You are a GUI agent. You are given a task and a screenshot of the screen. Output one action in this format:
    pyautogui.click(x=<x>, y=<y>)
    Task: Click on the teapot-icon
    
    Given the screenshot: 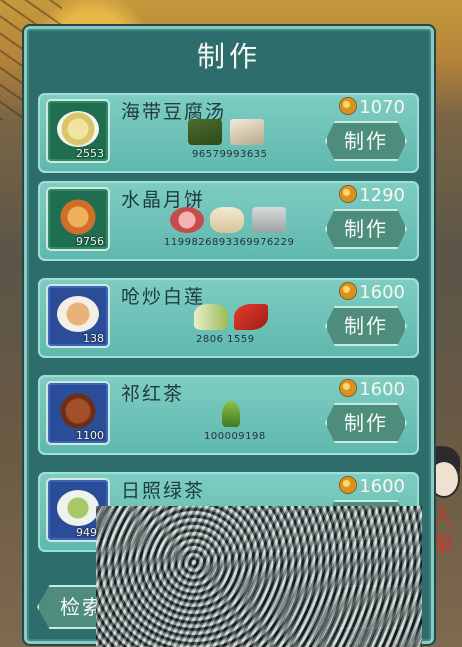 What is the action you would take?
    pyautogui.click(x=78, y=411)
    